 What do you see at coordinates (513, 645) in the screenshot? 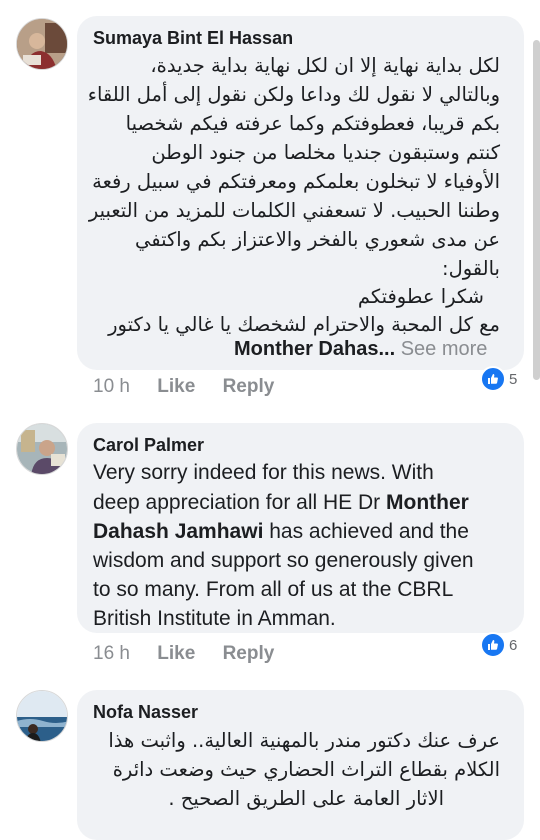
I see `reaction-count: 6` at bounding box center [513, 645].